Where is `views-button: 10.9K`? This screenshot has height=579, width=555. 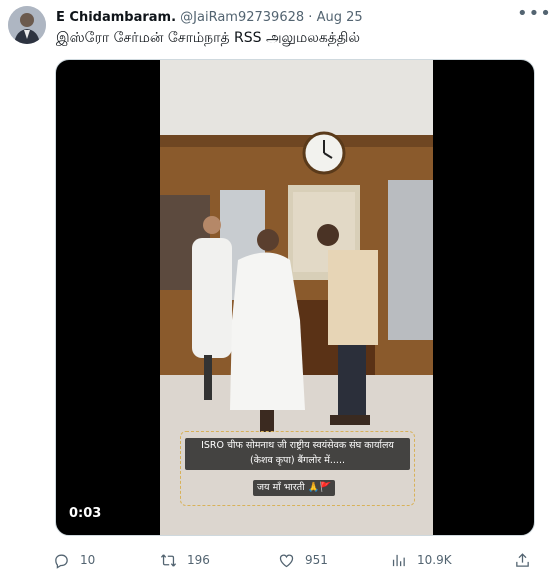 views-button: 10.9K is located at coordinates (421, 560).